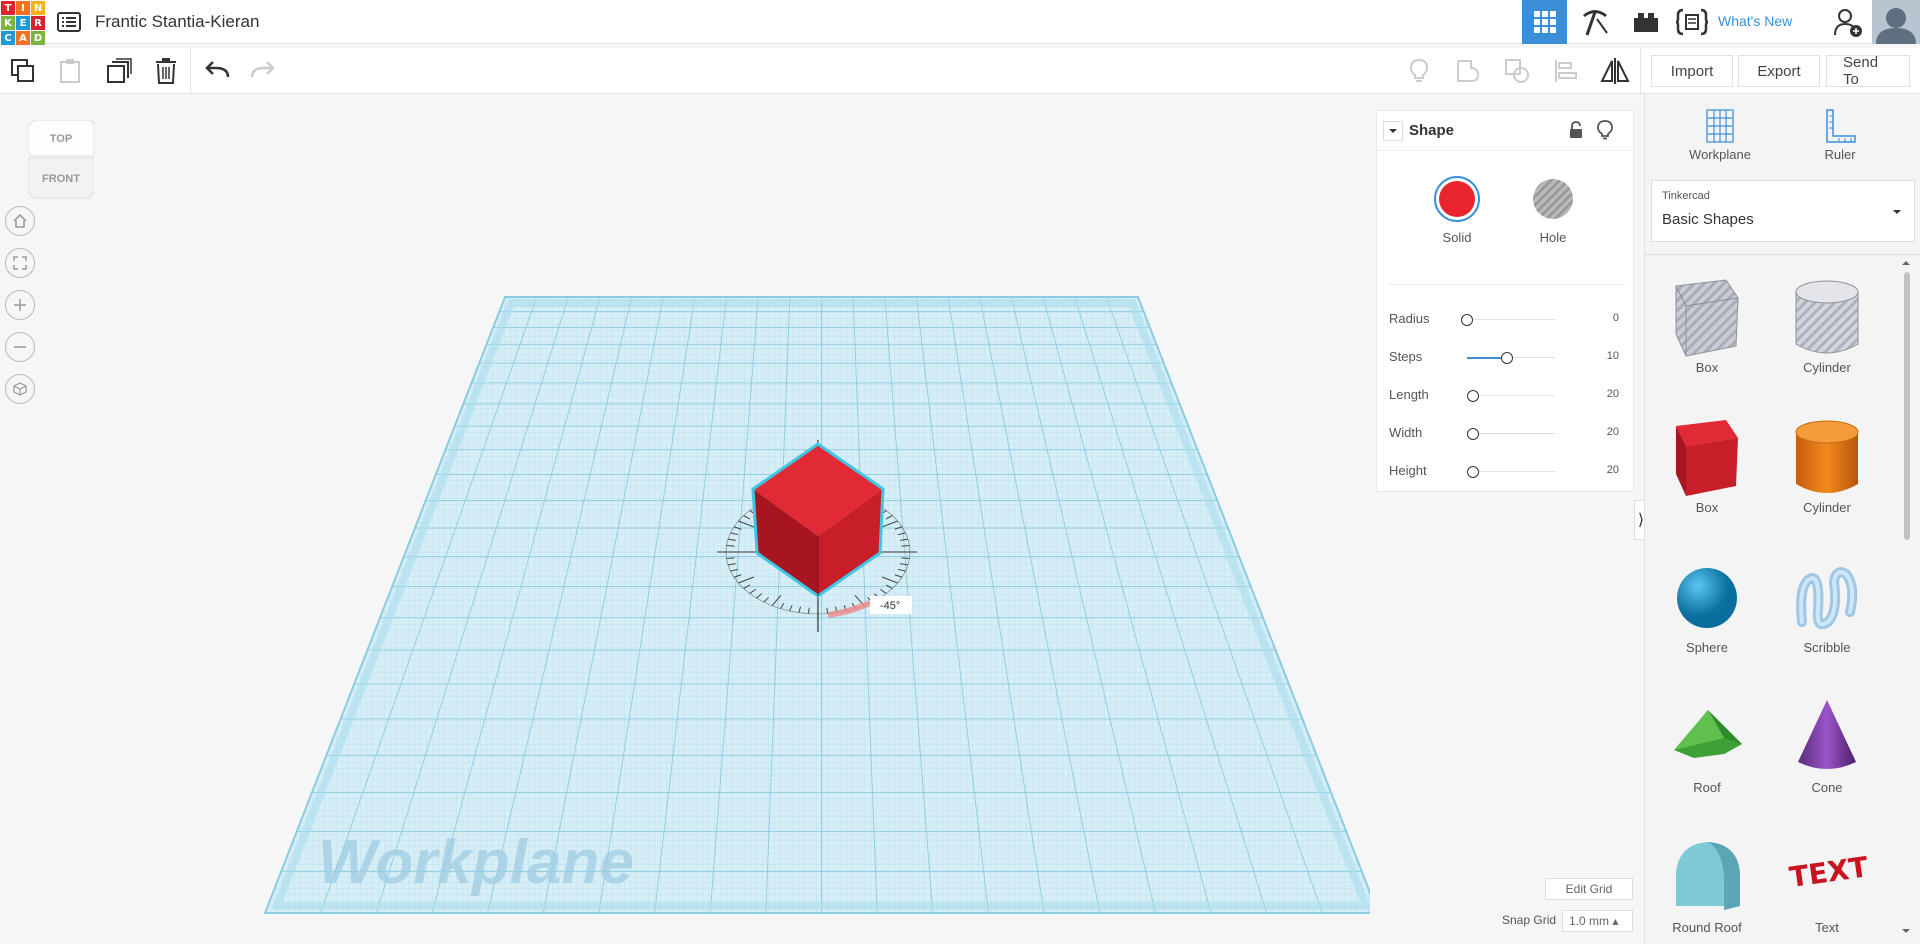 The width and height of the screenshot is (1920, 944). What do you see at coordinates (70, 71) in the screenshot?
I see `paste-button` at bounding box center [70, 71].